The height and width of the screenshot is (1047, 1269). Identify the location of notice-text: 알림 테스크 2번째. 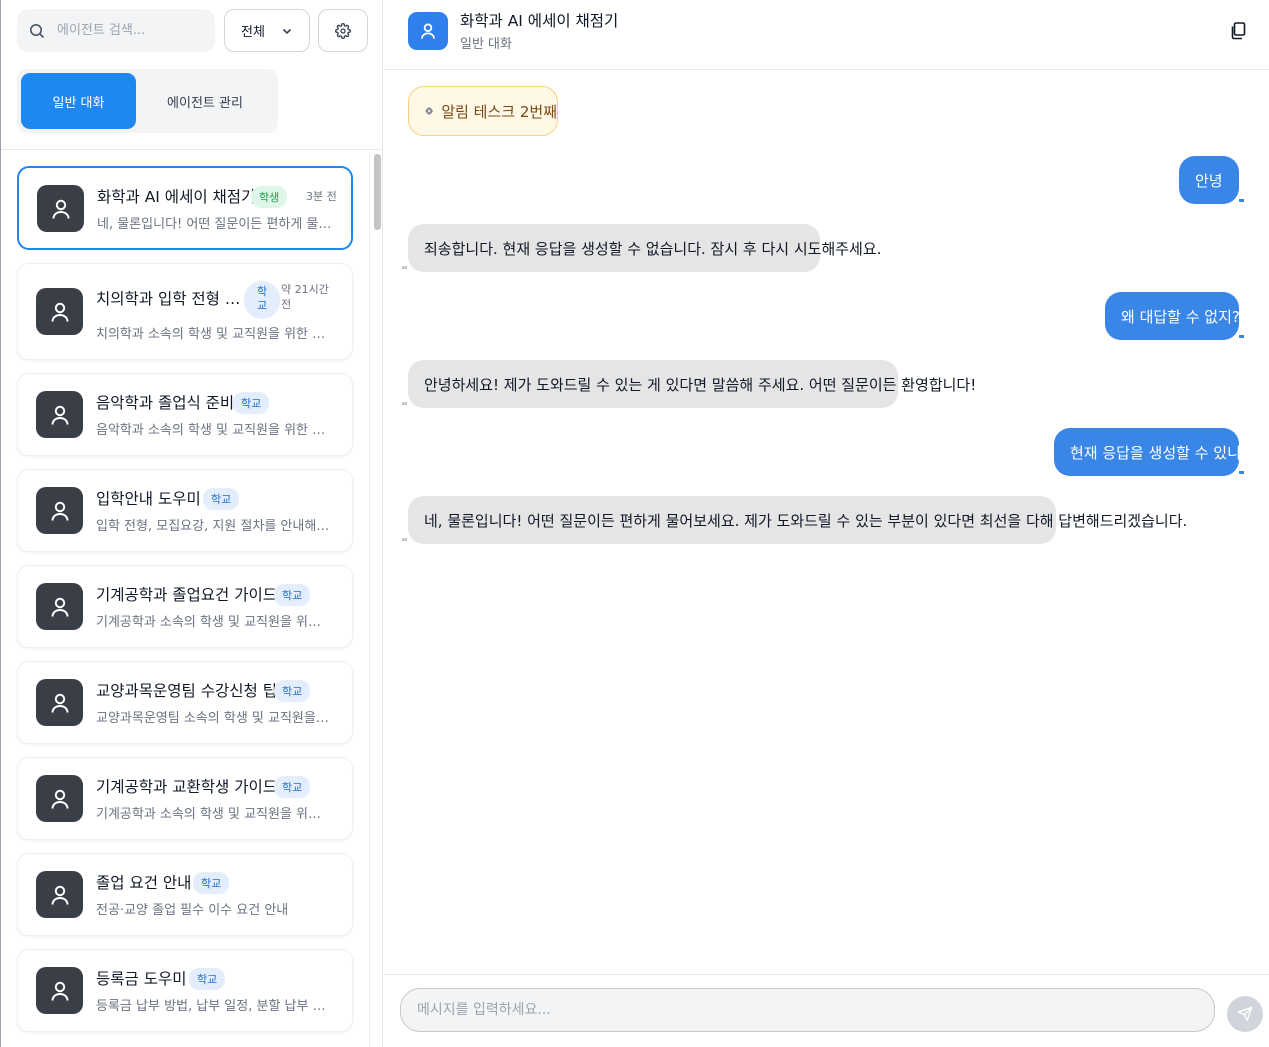
(499, 111).